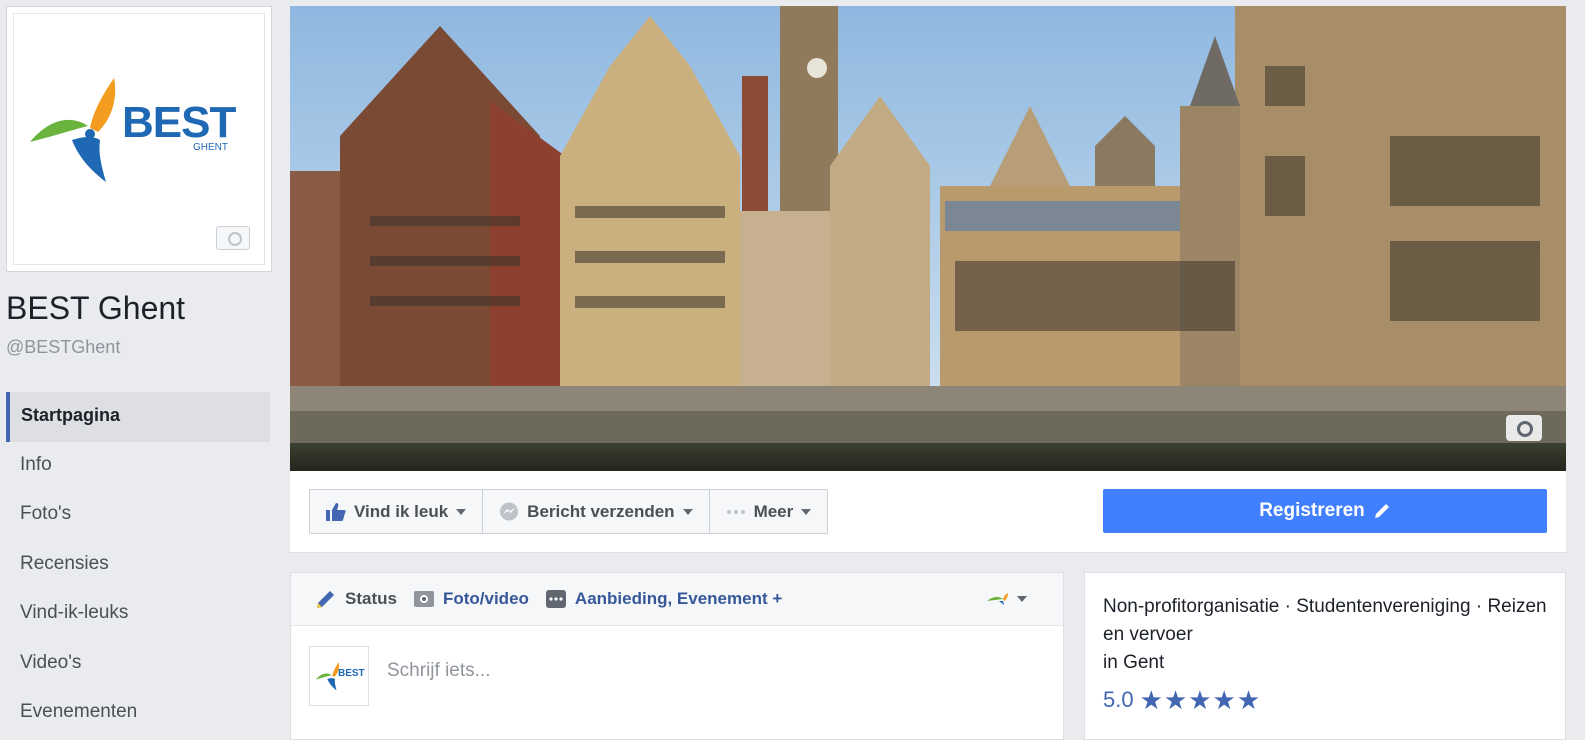 Image resolution: width=1585 pixels, height=740 pixels. Describe the element at coordinates (371, 598) in the screenshot. I see `tab-status-label: Status` at that location.